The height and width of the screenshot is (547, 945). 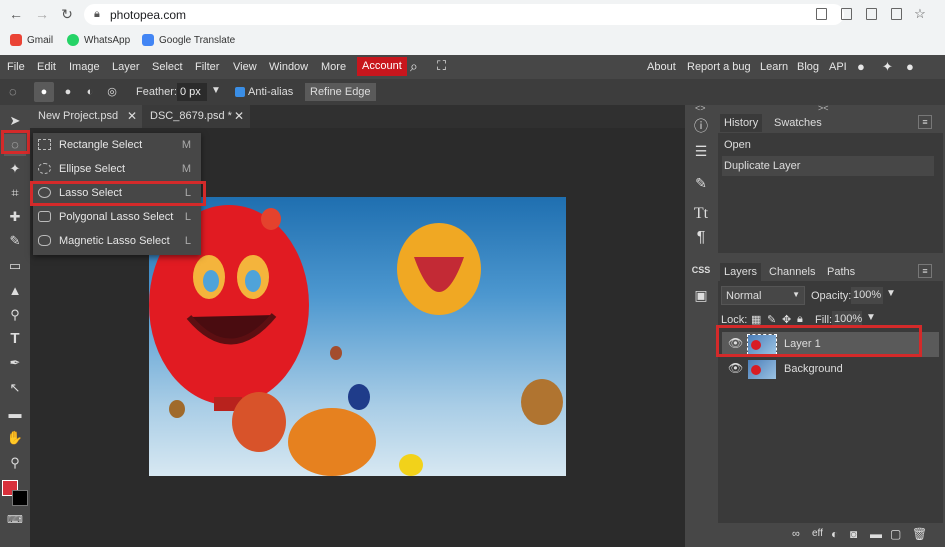 I want to click on adjustment-icon: ◐, so click(x=834, y=534).